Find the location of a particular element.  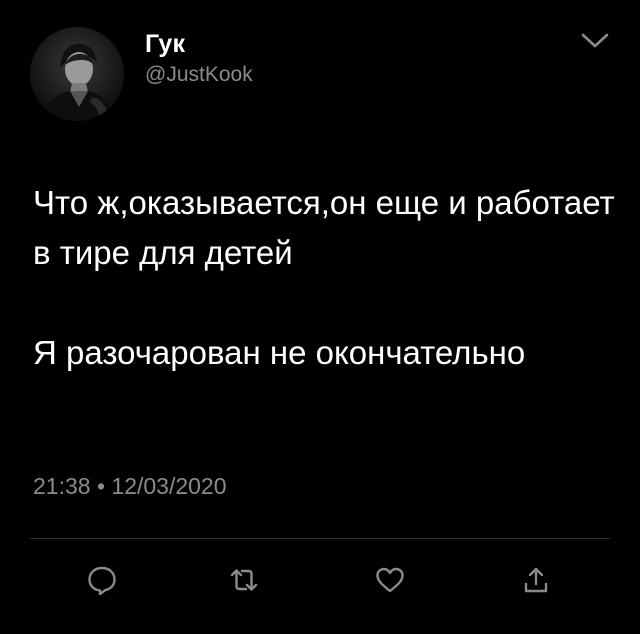

heart-icon is located at coordinates (390, 580).